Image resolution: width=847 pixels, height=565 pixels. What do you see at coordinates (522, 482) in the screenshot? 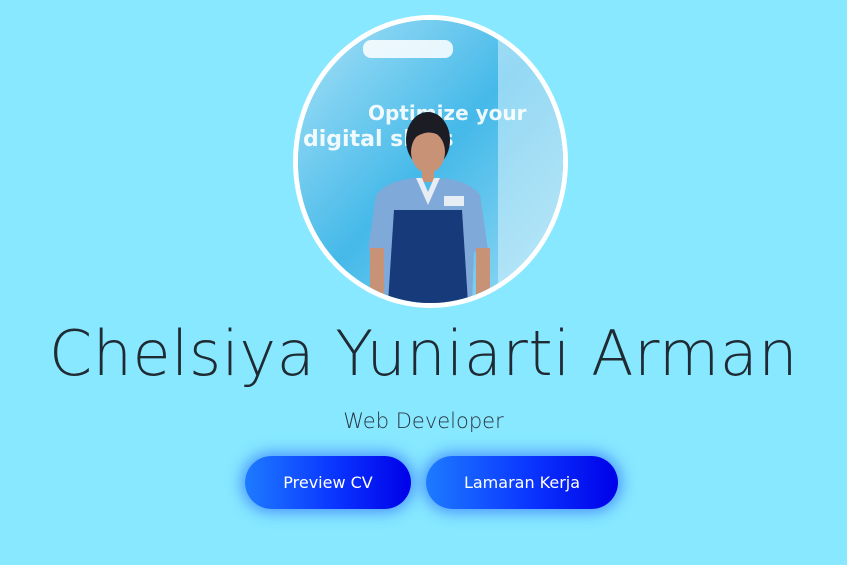
I see `lamaran-kerja-button: Lamaran Kerja` at bounding box center [522, 482].